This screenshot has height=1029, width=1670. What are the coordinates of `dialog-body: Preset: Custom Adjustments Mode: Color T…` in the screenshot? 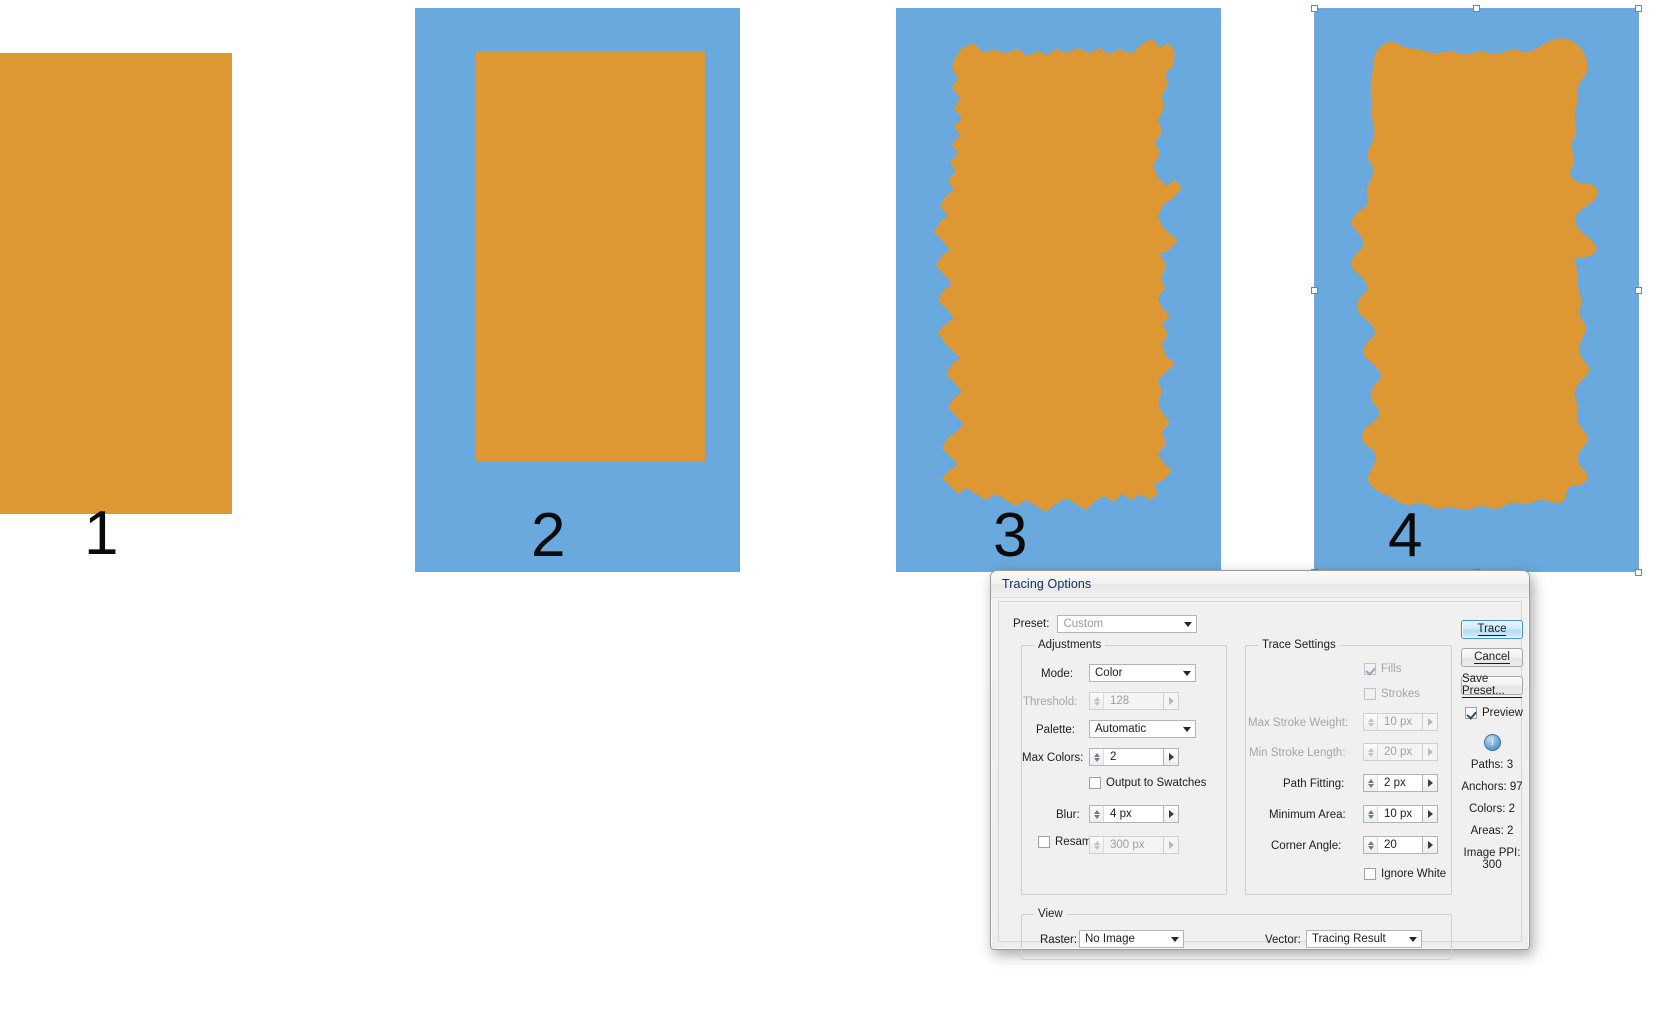 It's located at (1260, 780).